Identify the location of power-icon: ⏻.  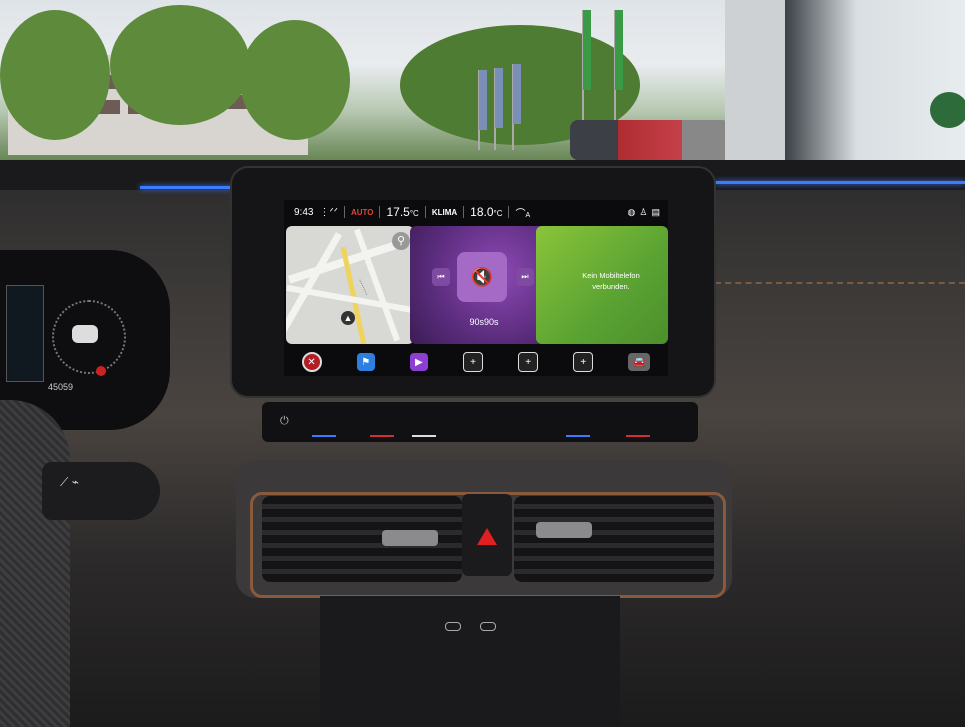
(284, 421).